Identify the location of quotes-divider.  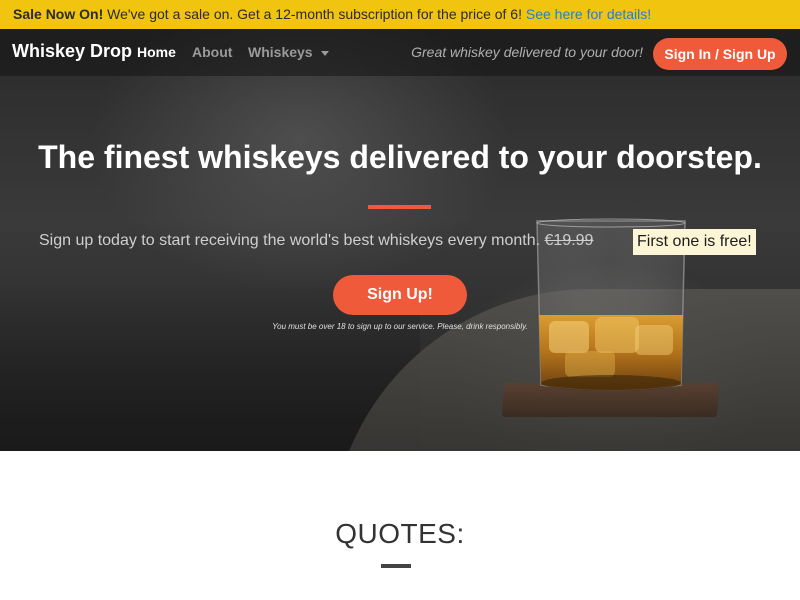
(396, 566).